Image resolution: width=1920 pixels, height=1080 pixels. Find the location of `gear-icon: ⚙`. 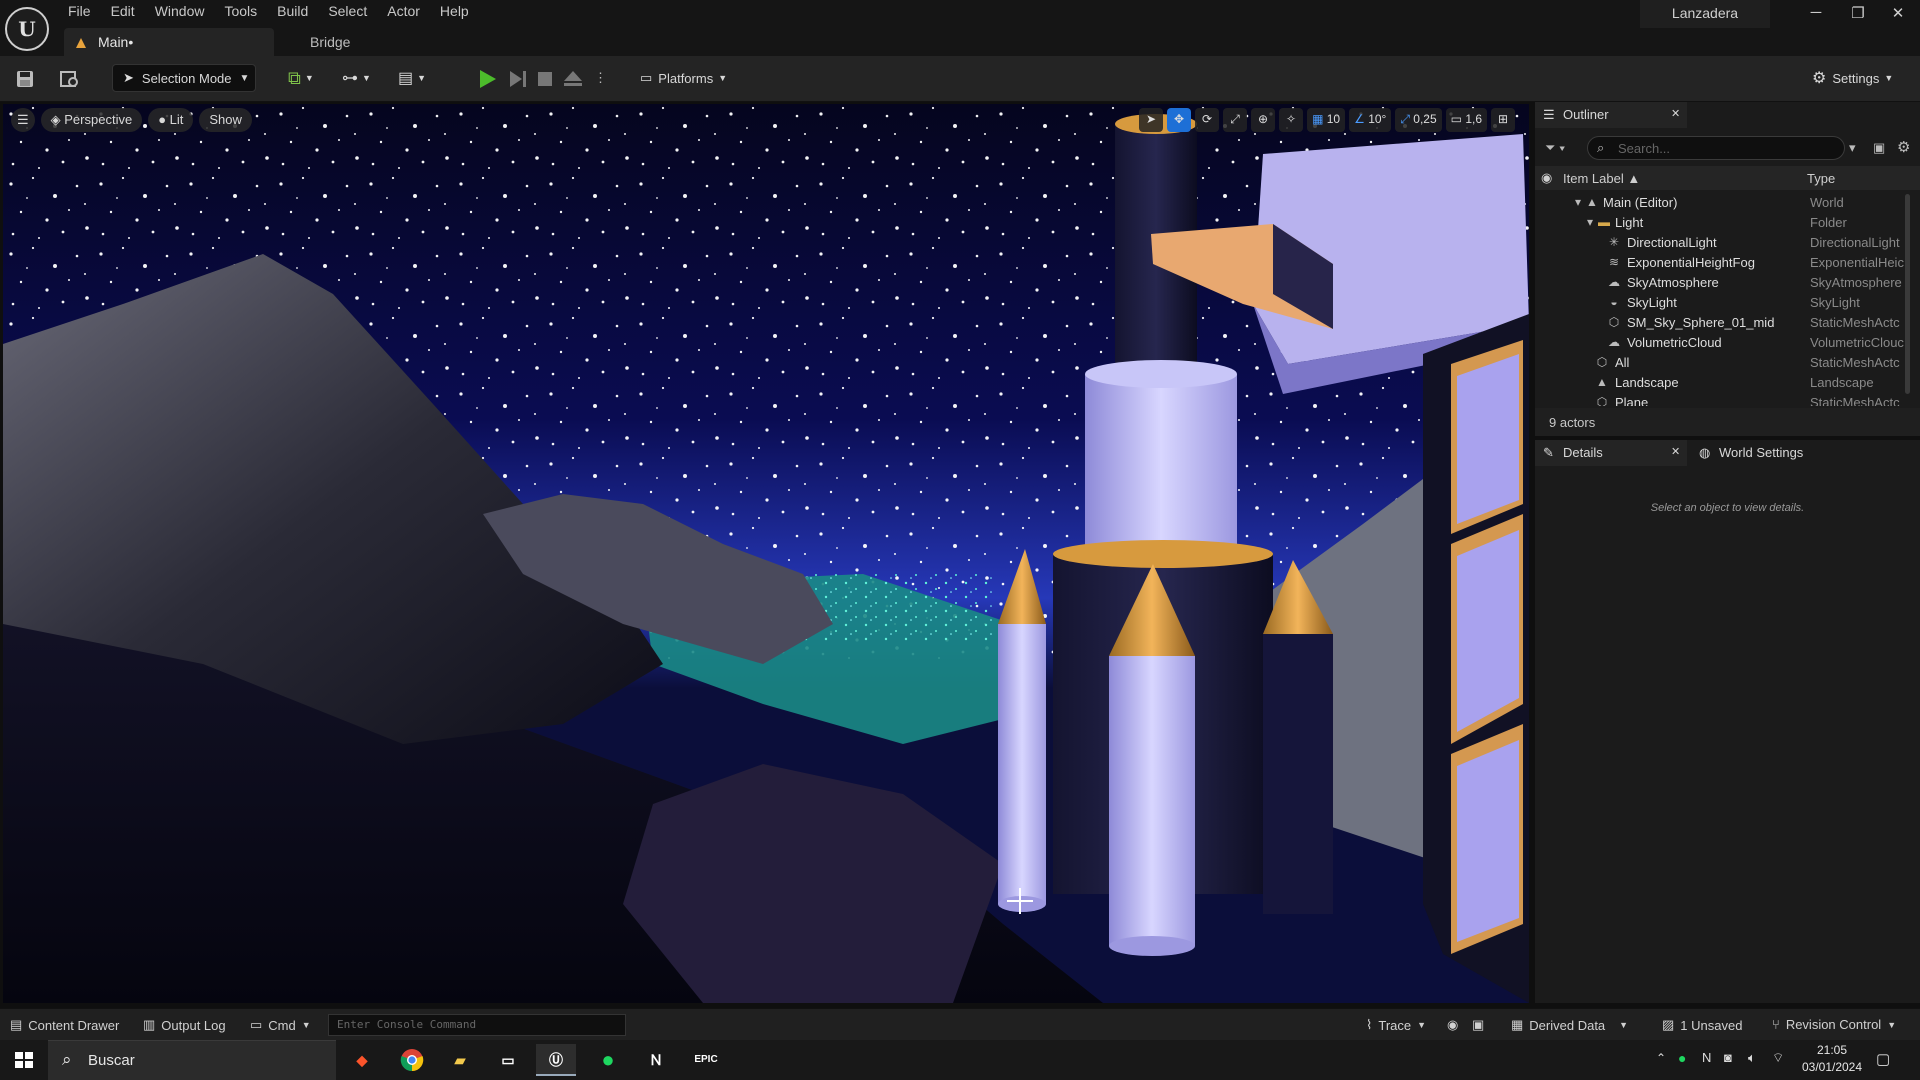

gear-icon: ⚙ is located at coordinates (1903, 147).